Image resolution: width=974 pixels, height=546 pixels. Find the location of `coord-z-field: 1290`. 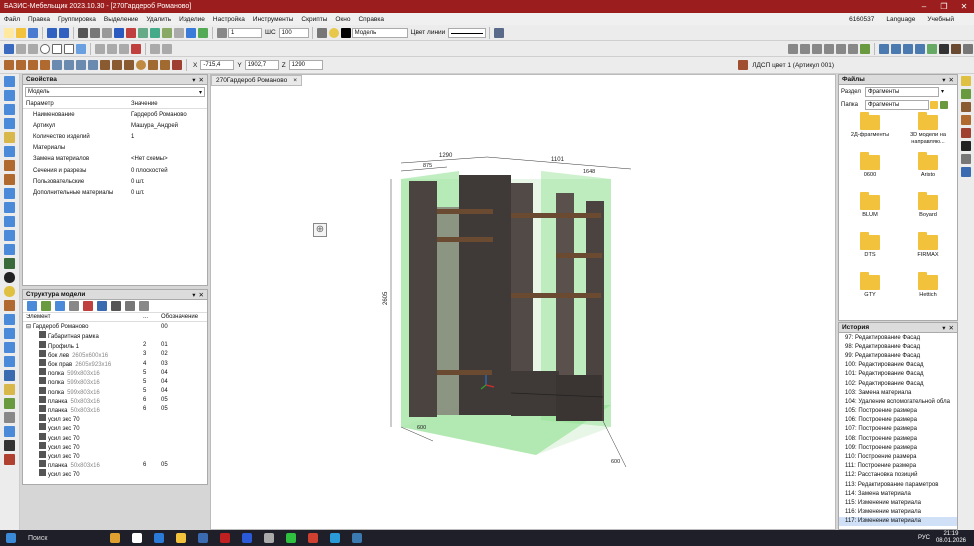

coord-z-field: 1290 is located at coordinates (305, 65).